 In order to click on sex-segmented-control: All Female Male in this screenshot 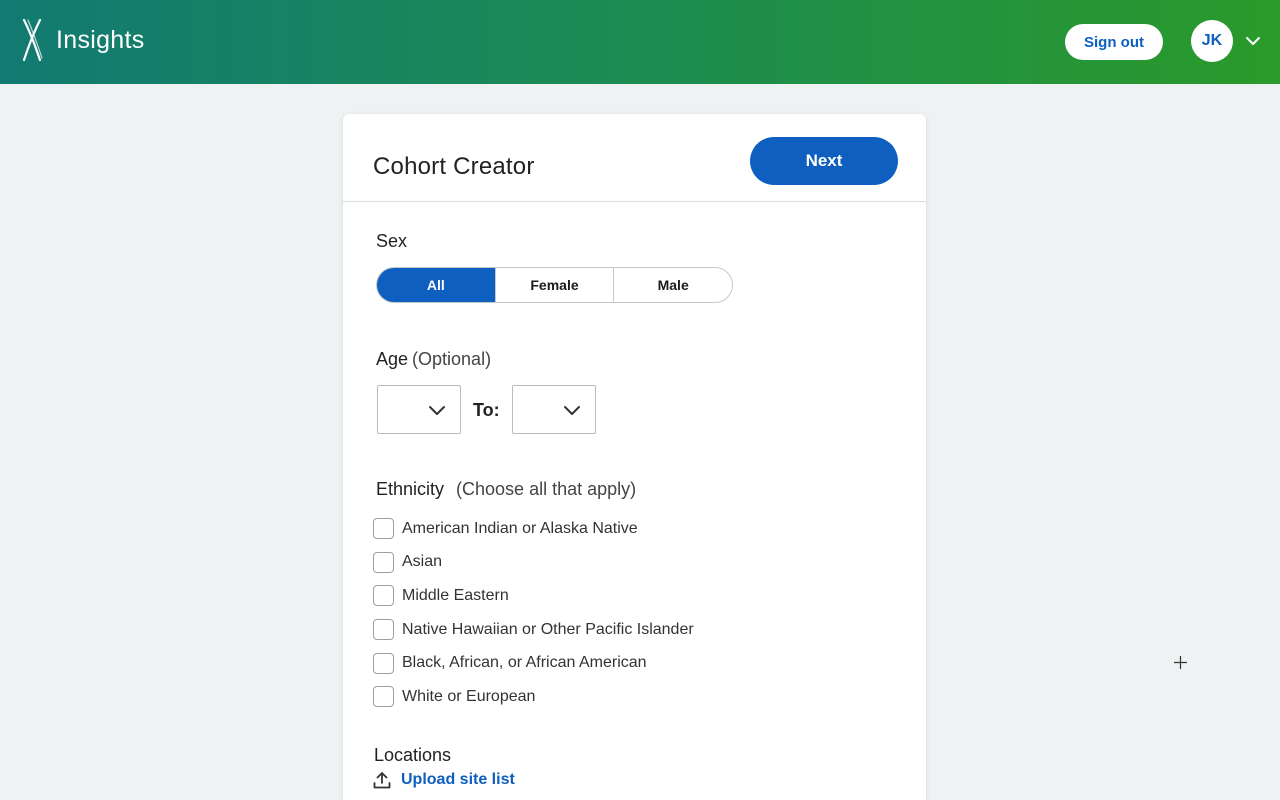, I will do `click(554, 285)`.